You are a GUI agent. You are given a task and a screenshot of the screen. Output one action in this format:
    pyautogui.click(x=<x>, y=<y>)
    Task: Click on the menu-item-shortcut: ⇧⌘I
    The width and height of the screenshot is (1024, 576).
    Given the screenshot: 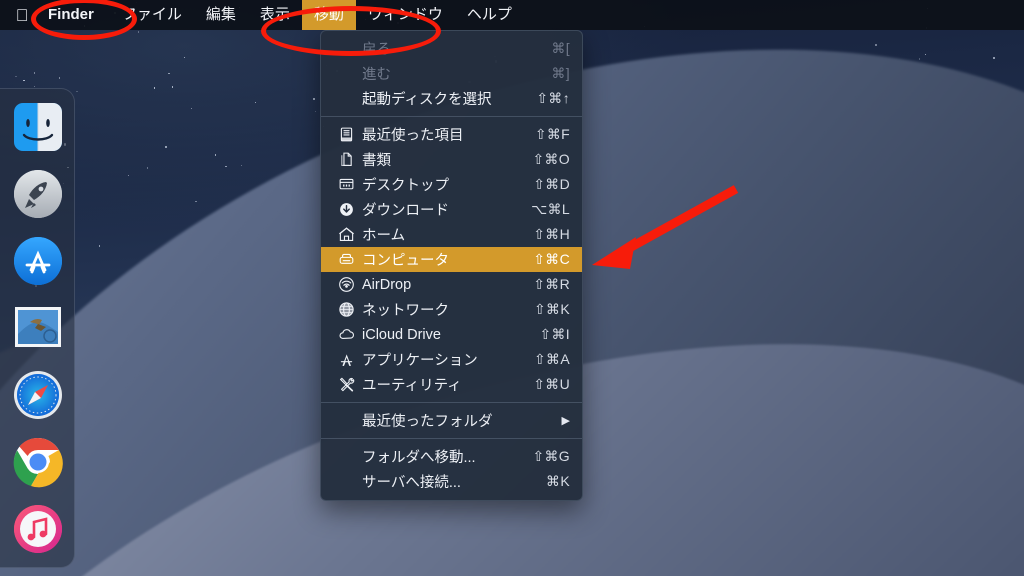 What is the action you would take?
    pyautogui.click(x=554, y=334)
    